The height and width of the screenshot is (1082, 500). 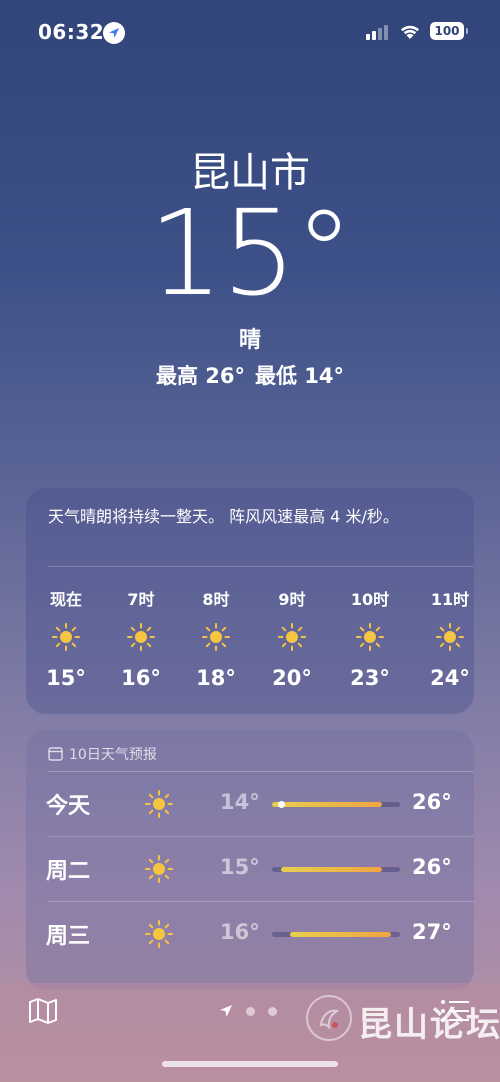 I want to click on weather-summary: 天气晴朗将持续一整天。 阵风风速最高 4 米/秒。, so click(x=223, y=516).